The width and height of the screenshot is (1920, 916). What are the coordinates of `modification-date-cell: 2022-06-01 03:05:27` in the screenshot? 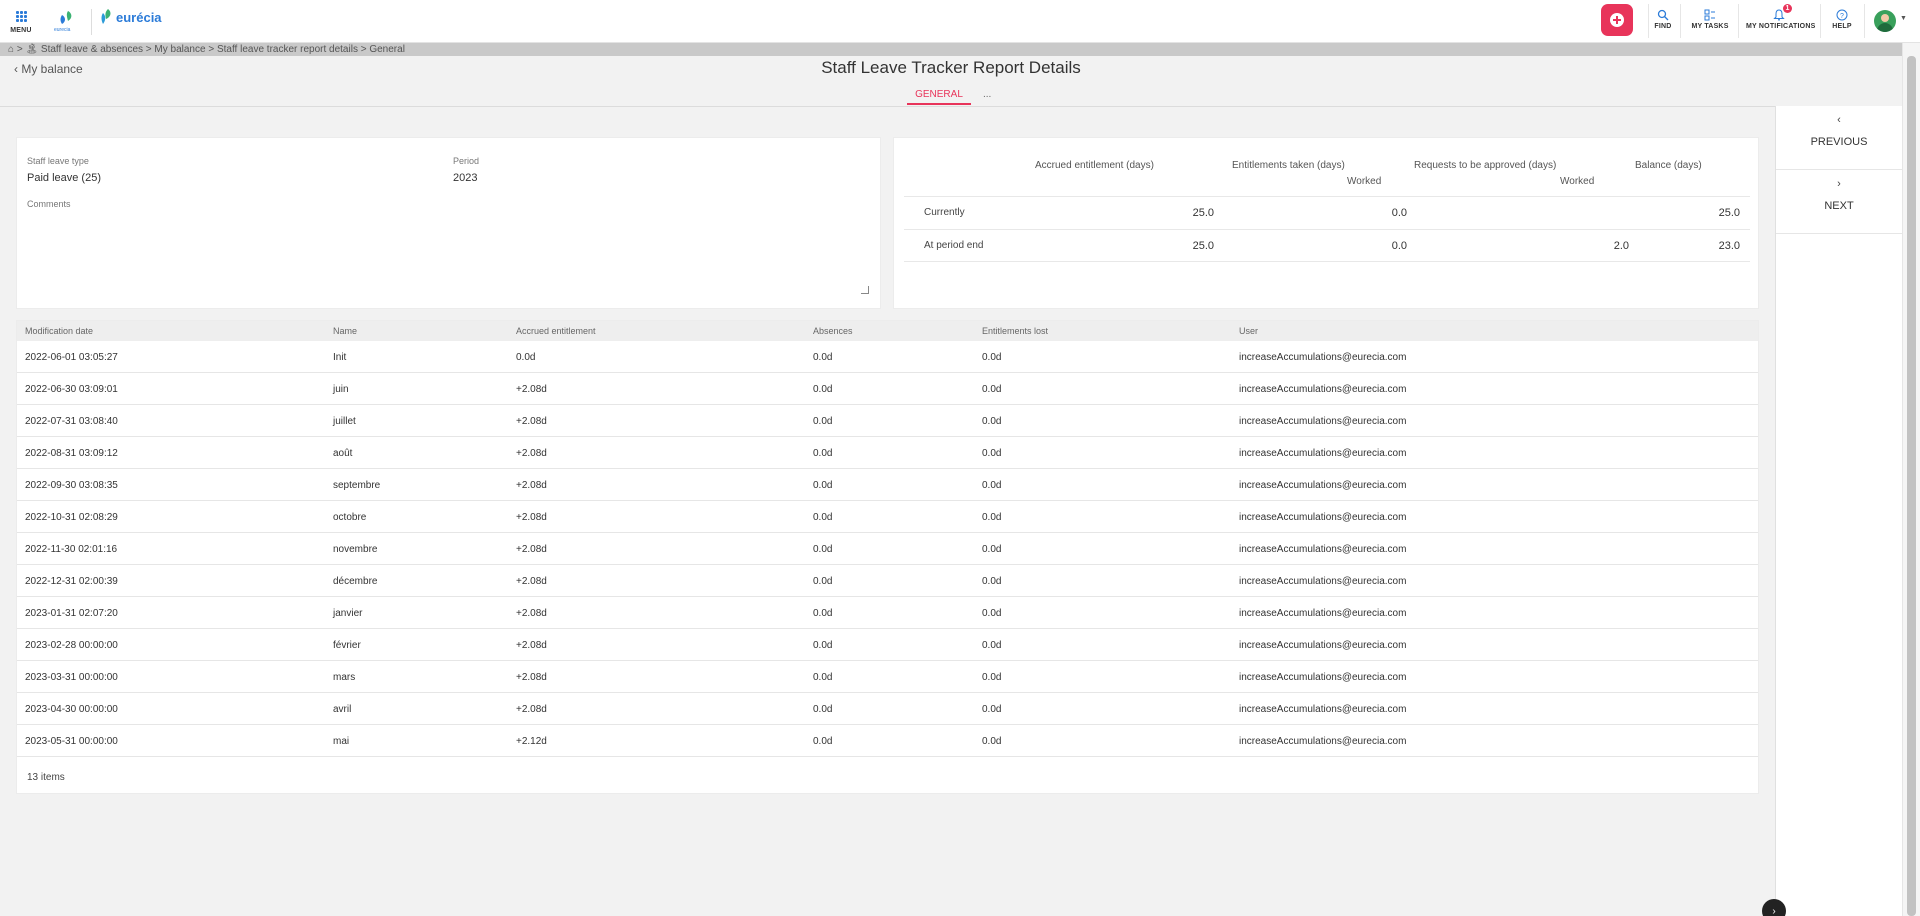 It's located at (71, 357).